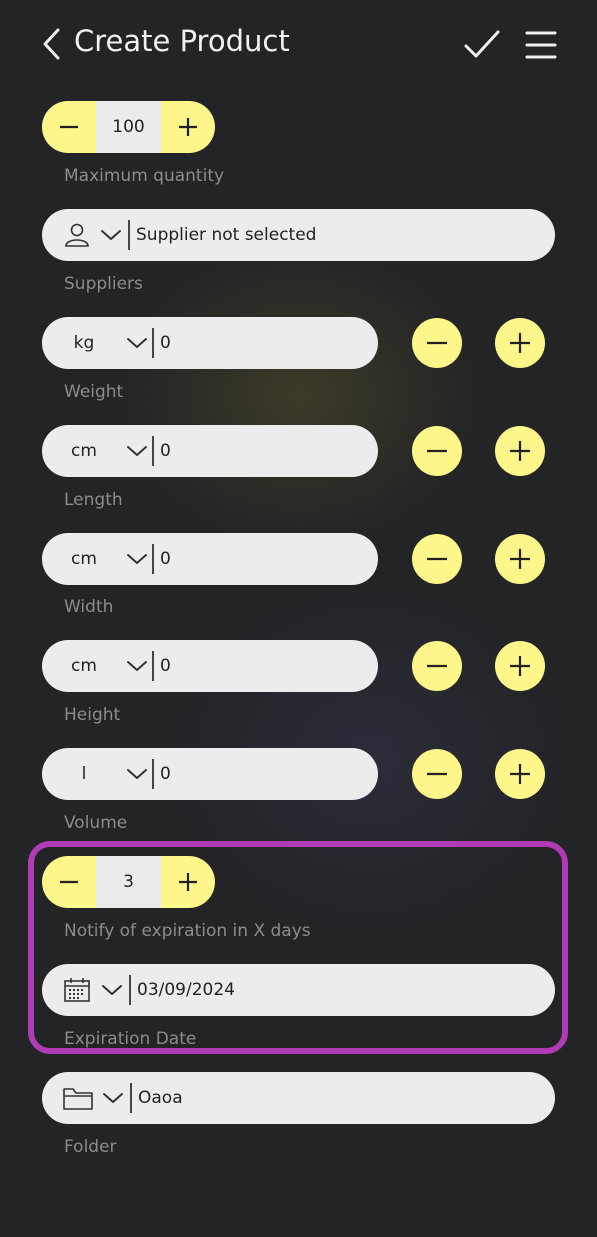 The height and width of the screenshot is (1237, 597). Describe the element at coordinates (89, 607) in the screenshot. I see `width-label: Width` at that location.